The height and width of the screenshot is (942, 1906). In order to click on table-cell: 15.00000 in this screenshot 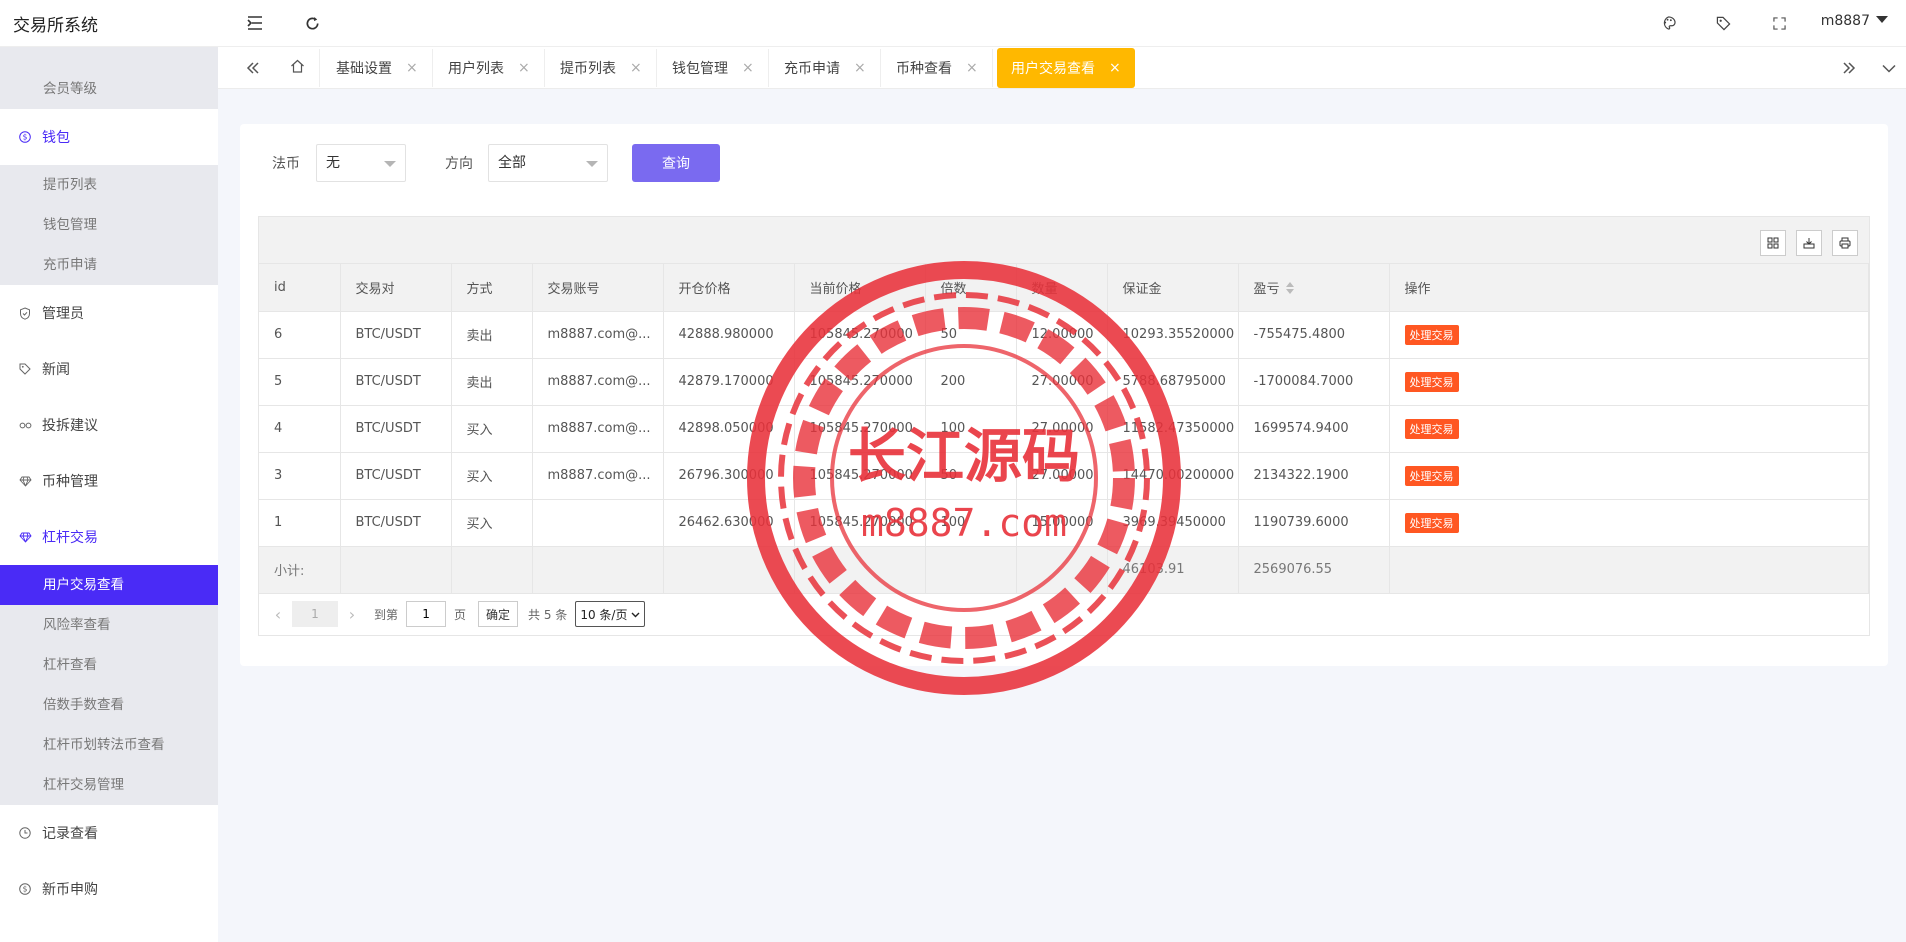, I will do `click(1062, 523)`.